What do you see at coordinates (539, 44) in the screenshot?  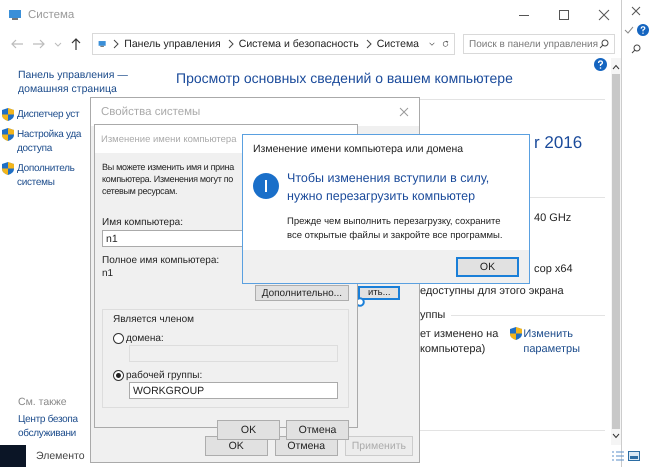 I see `search-field: Поиск в панели управления` at bounding box center [539, 44].